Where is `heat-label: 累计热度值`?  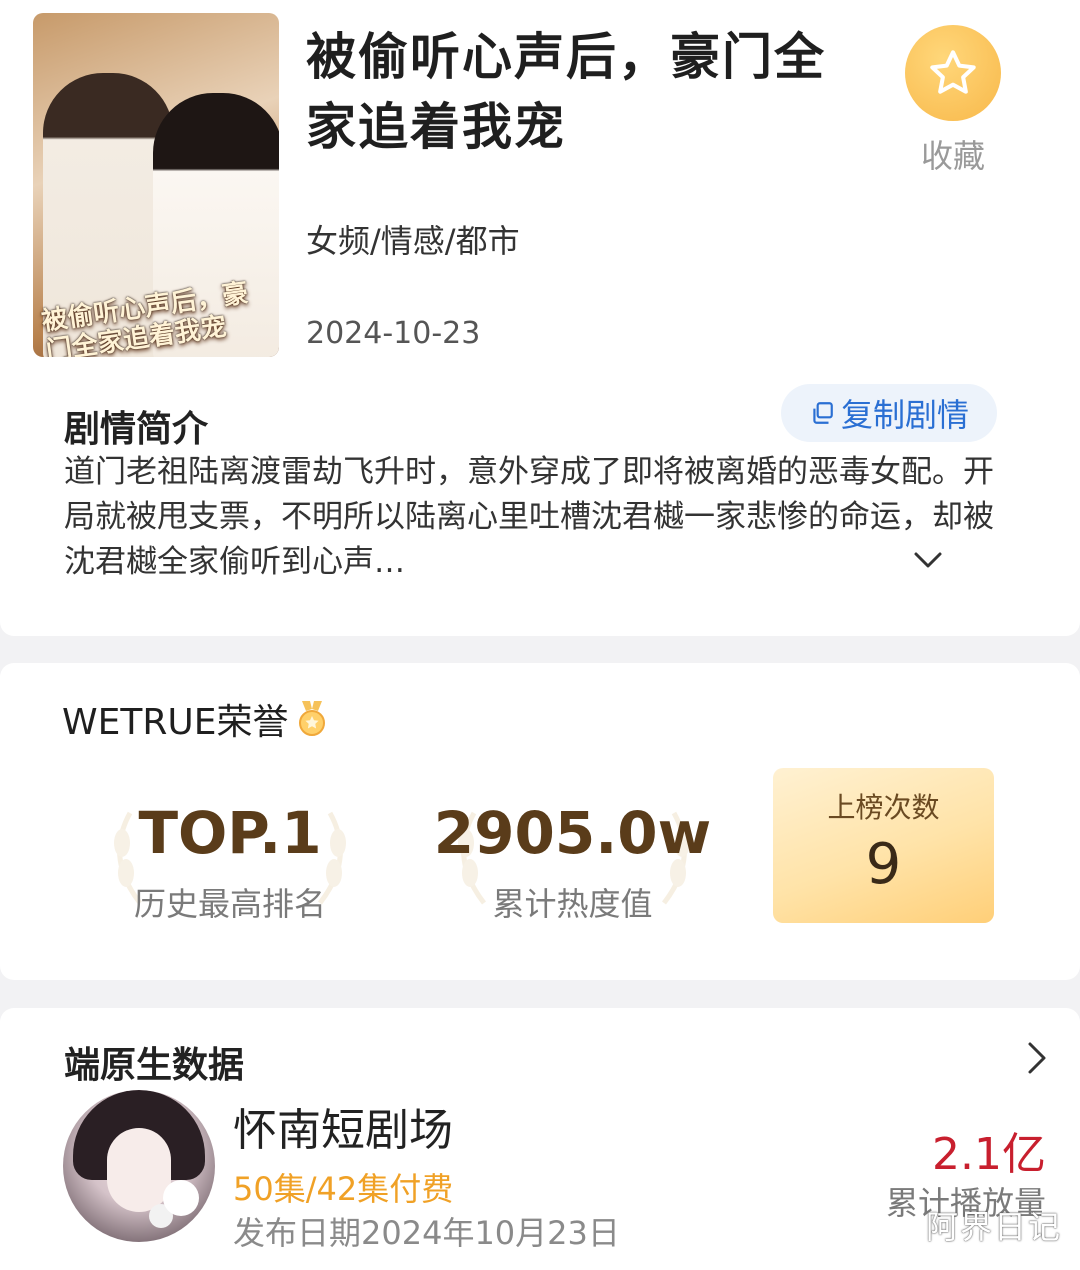 heat-label: 累计热度值 is located at coordinates (572, 904).